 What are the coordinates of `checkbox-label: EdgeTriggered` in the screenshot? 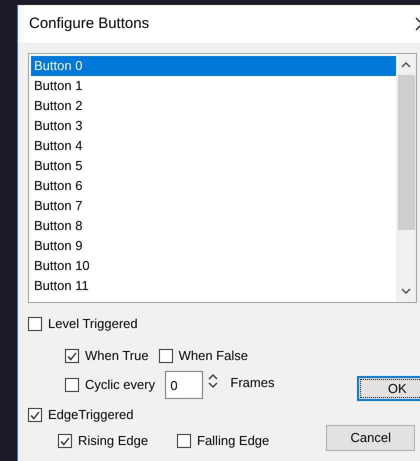 It's located at (91, 415).